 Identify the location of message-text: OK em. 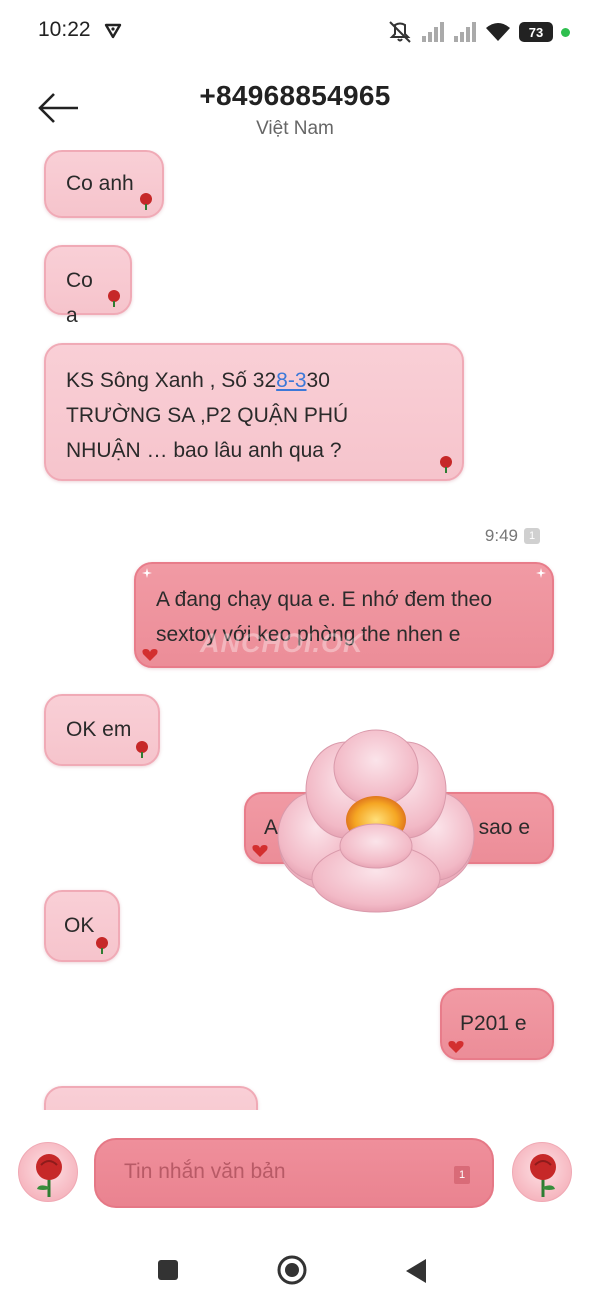
(99, 729).